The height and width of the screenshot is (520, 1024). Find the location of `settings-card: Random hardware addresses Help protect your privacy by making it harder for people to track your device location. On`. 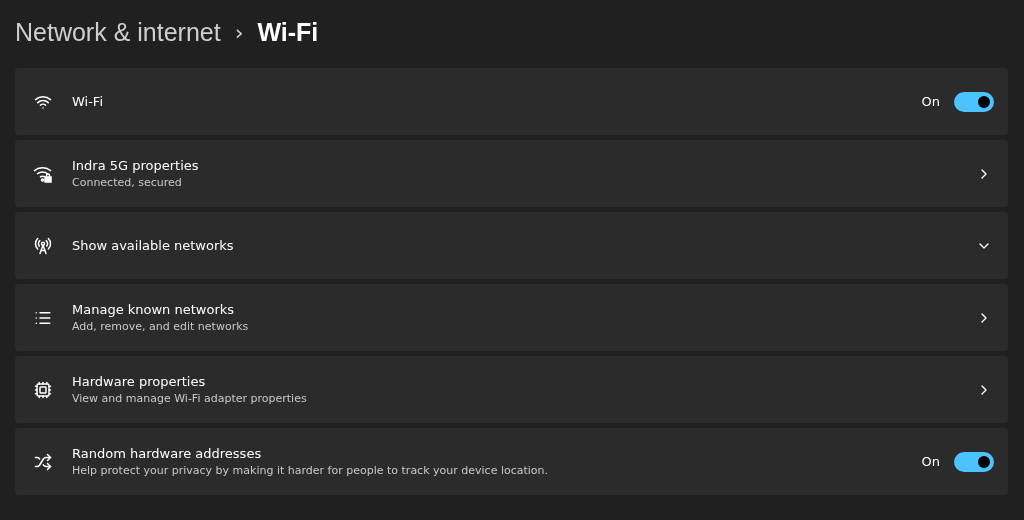

settings-card: Random hardware addresses Help protect your privacy by making it harder for people to track your device location. On is located at coordinates (511, 461).